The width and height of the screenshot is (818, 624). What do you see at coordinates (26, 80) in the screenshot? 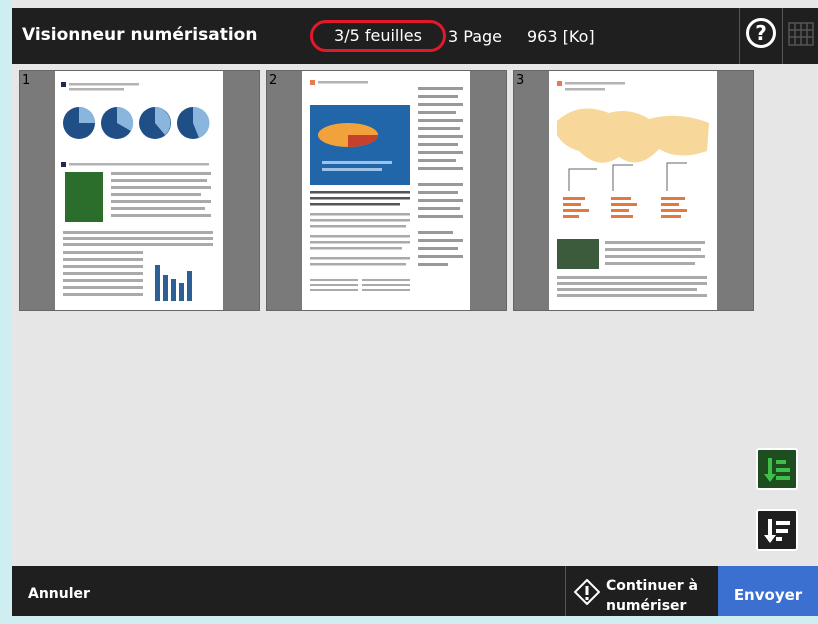
I see `thumbnail-number: 1` at bounding box center [26, 80].